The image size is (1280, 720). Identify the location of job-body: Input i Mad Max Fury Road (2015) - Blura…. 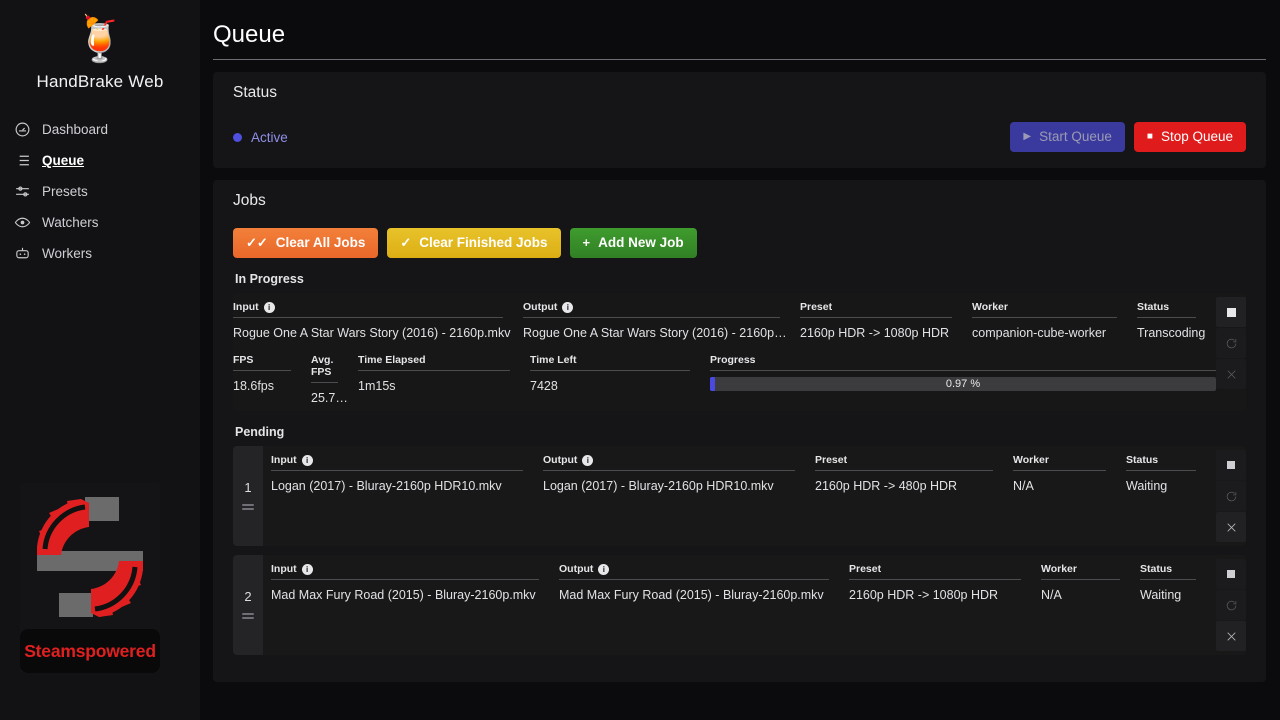
(739, 605).